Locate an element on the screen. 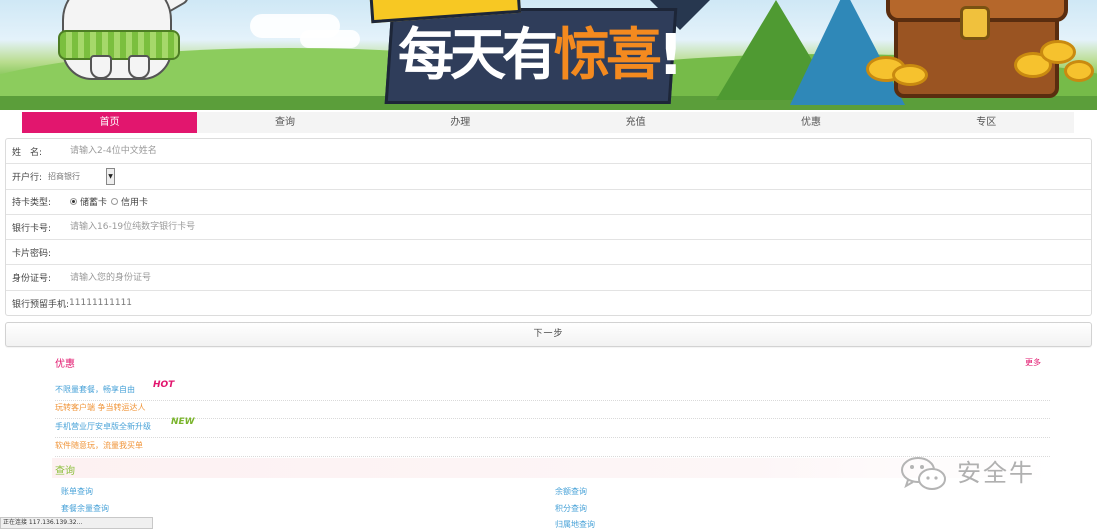  slogan-text: 每天有惊喜! is located at coordinates (540, 56).